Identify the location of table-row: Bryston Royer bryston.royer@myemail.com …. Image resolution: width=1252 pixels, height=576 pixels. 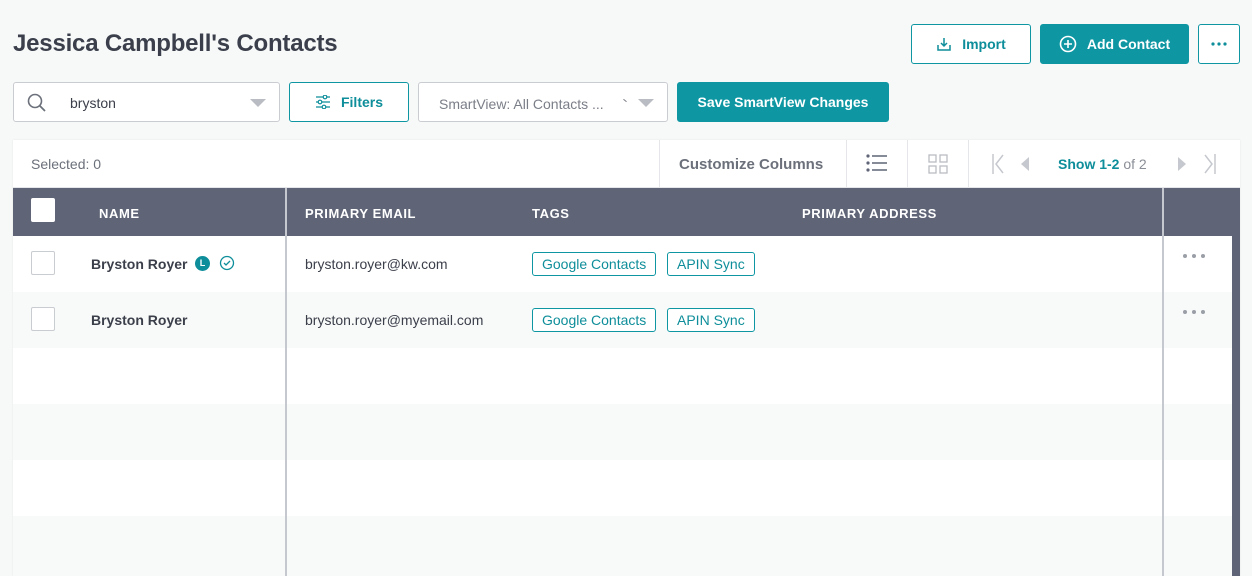
(622, 320).